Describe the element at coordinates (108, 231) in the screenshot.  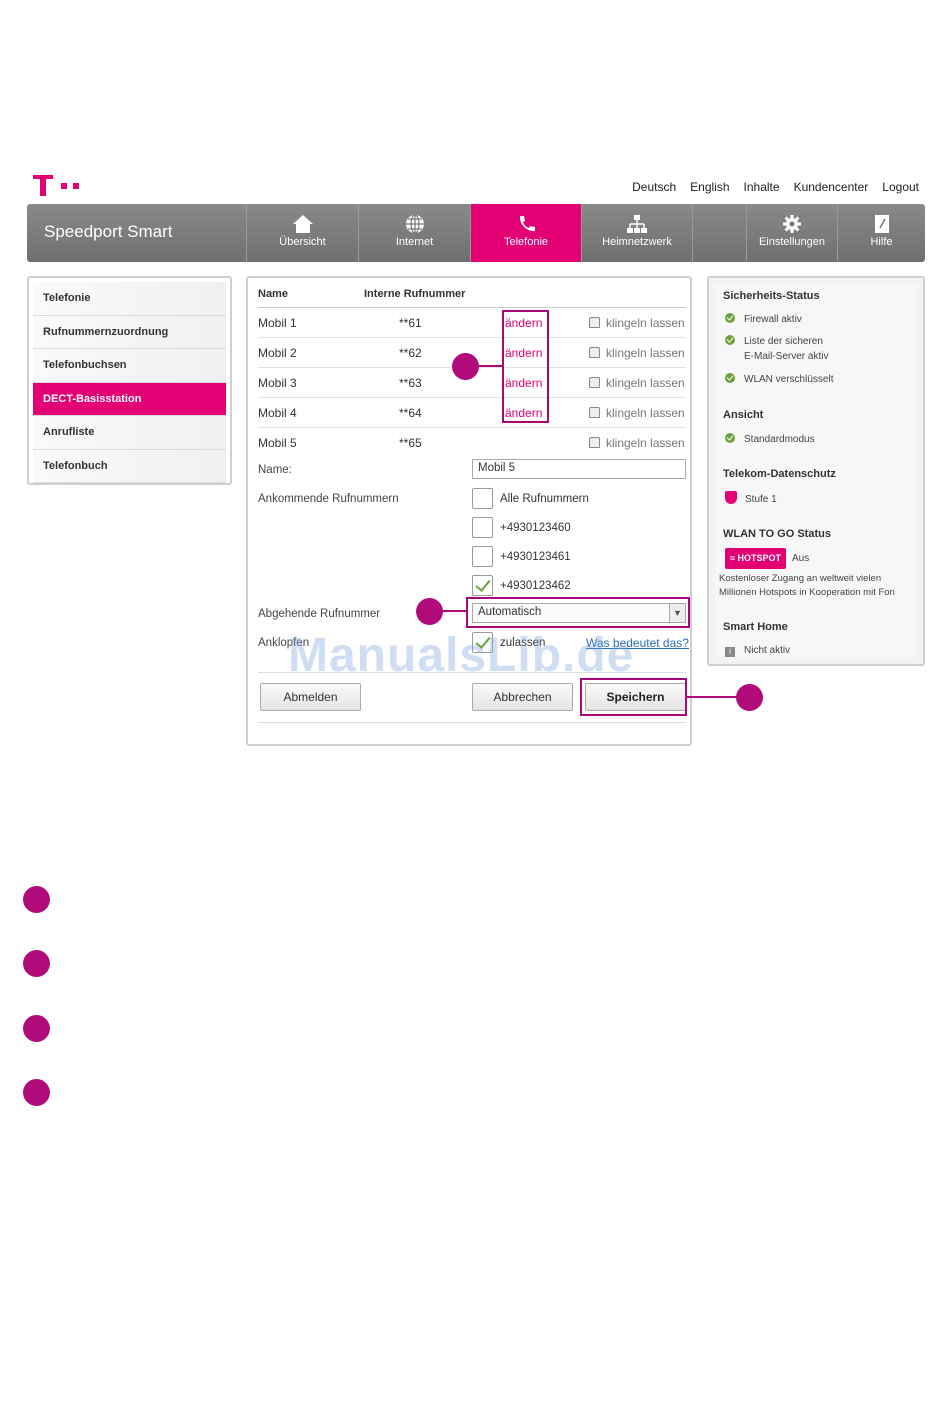
I see `brand-title: Speedport Smart` at that location.